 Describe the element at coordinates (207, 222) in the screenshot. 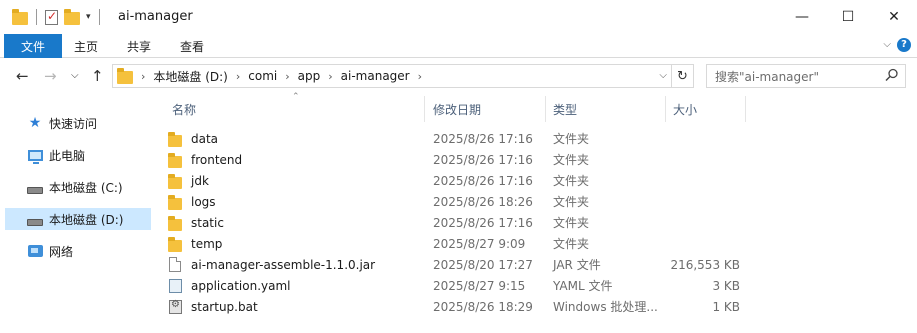

I see `file-name: static` at that location.